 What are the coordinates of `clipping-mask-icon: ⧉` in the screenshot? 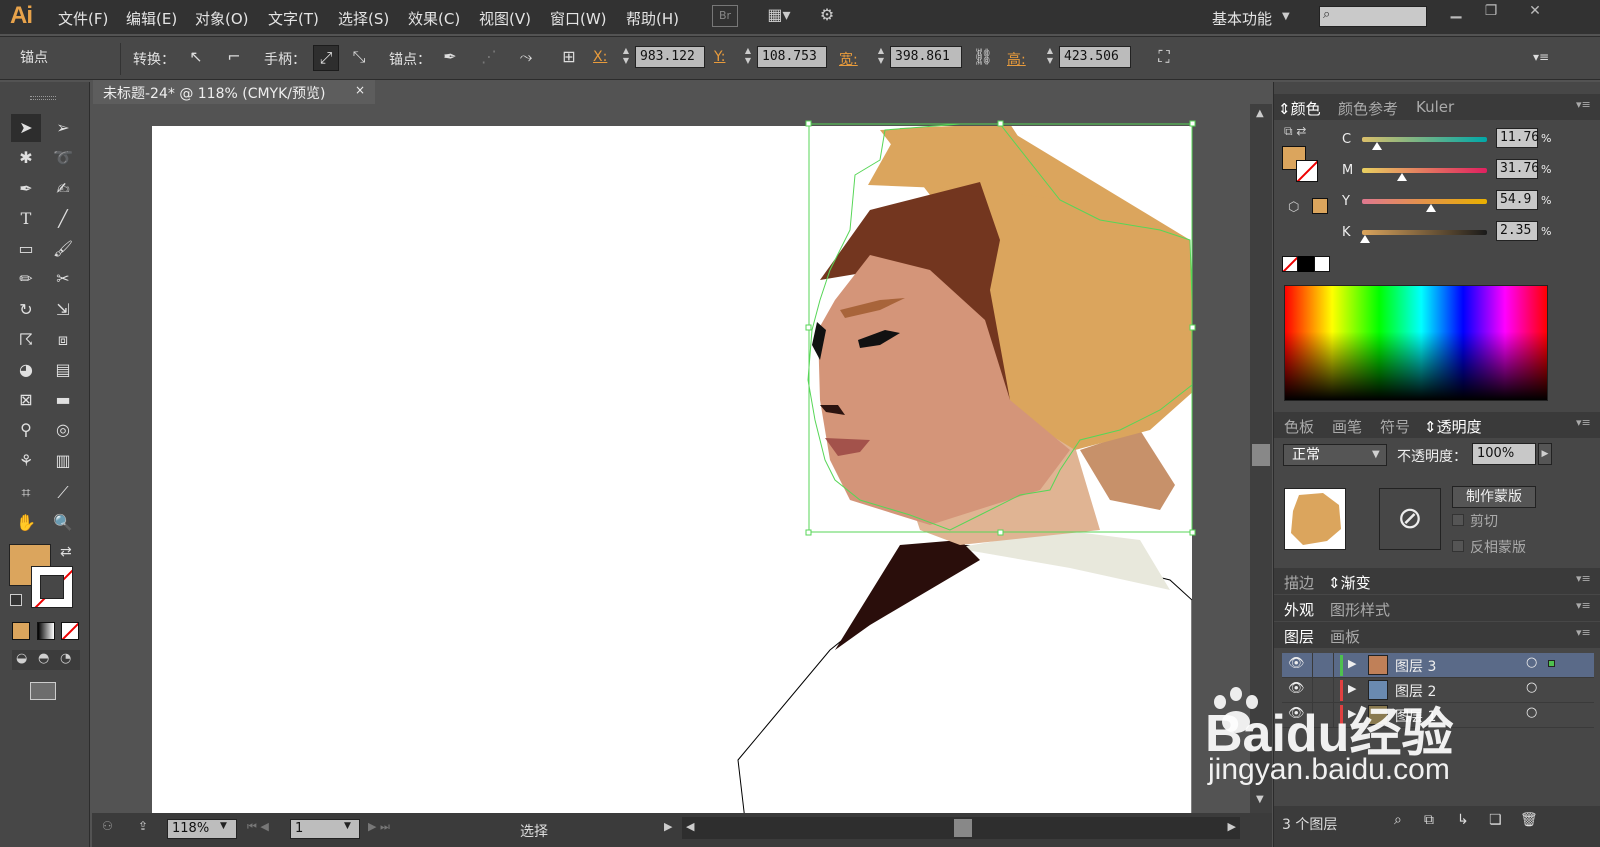 It's located at (1429, 820).